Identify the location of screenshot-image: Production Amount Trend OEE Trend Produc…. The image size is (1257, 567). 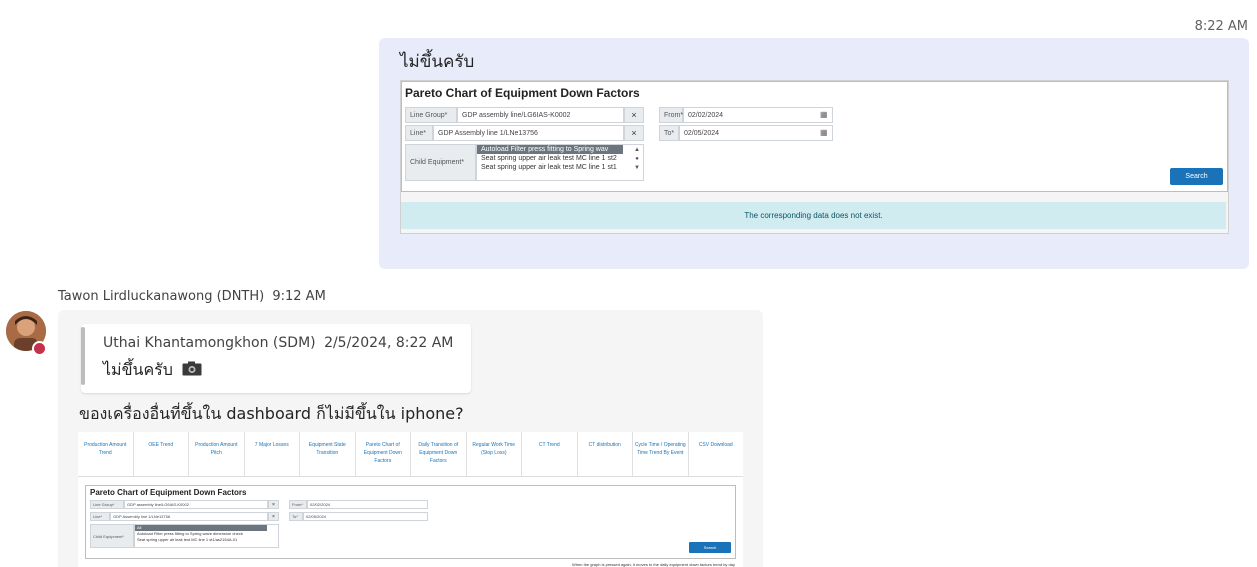
(410, 499).